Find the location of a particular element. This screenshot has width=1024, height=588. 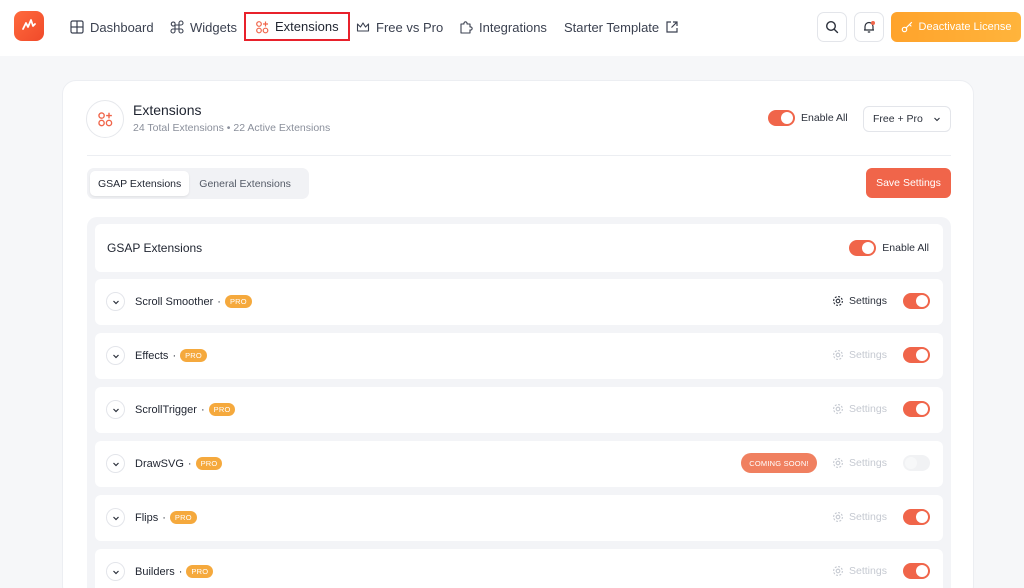

nav-free-vs-pro: Free vs Pro is located at coordinates (399, 27).